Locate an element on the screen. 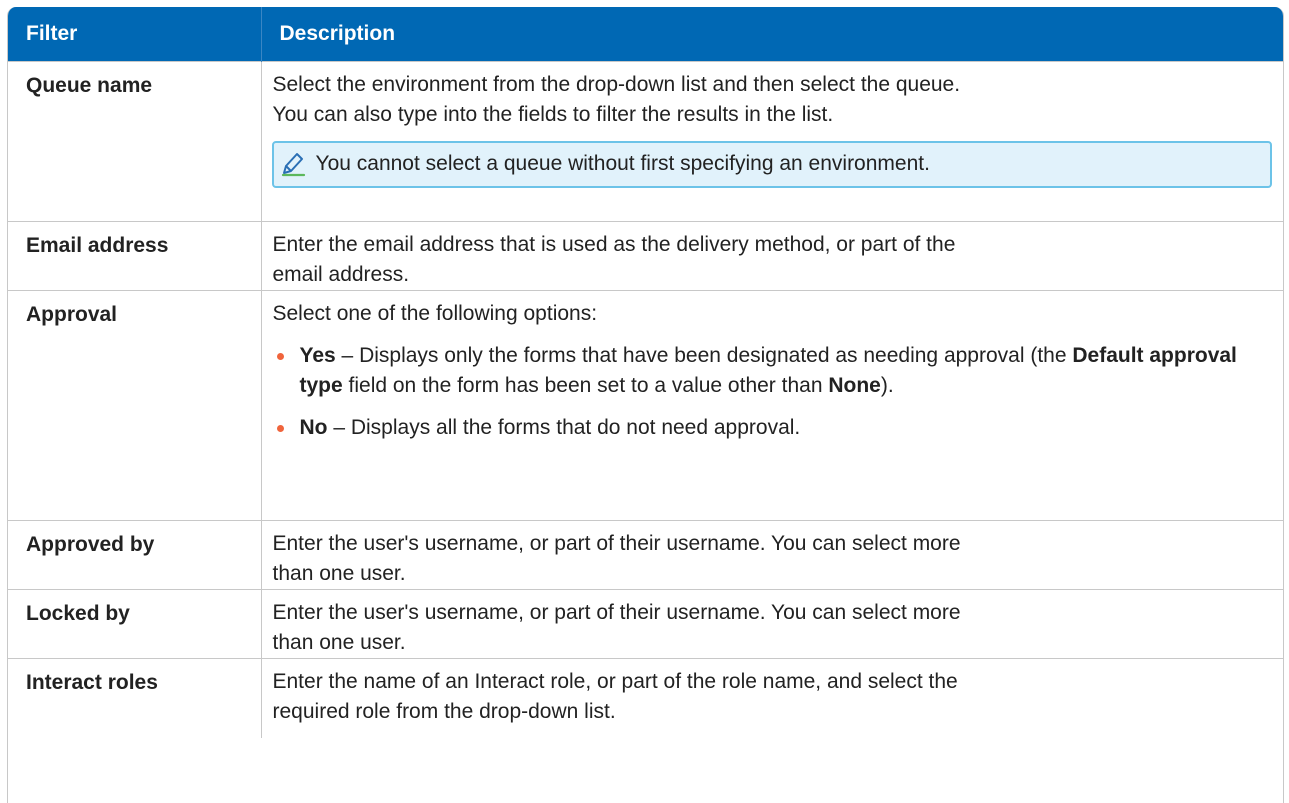 The image size is (1289, 803). option-term: None is located at coordinates (854, 385).